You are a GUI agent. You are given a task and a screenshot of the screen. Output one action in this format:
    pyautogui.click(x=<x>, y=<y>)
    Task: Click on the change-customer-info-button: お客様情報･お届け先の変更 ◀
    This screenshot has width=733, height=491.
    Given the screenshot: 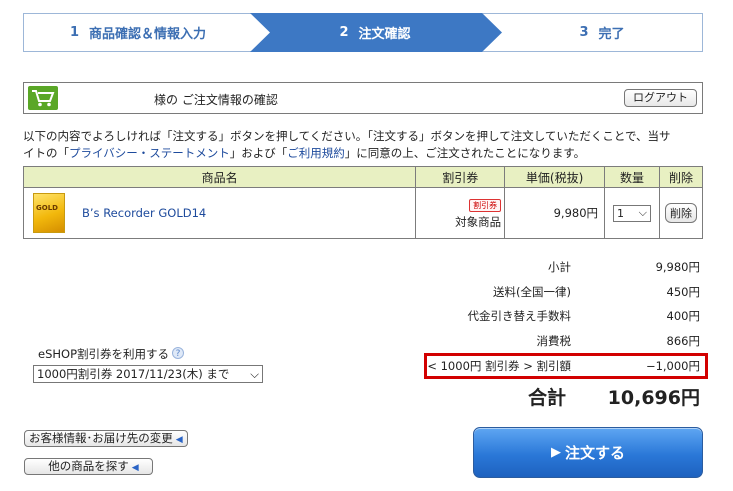 What is the action you would take?
    pyautogui.click(x=106, y=438)
    